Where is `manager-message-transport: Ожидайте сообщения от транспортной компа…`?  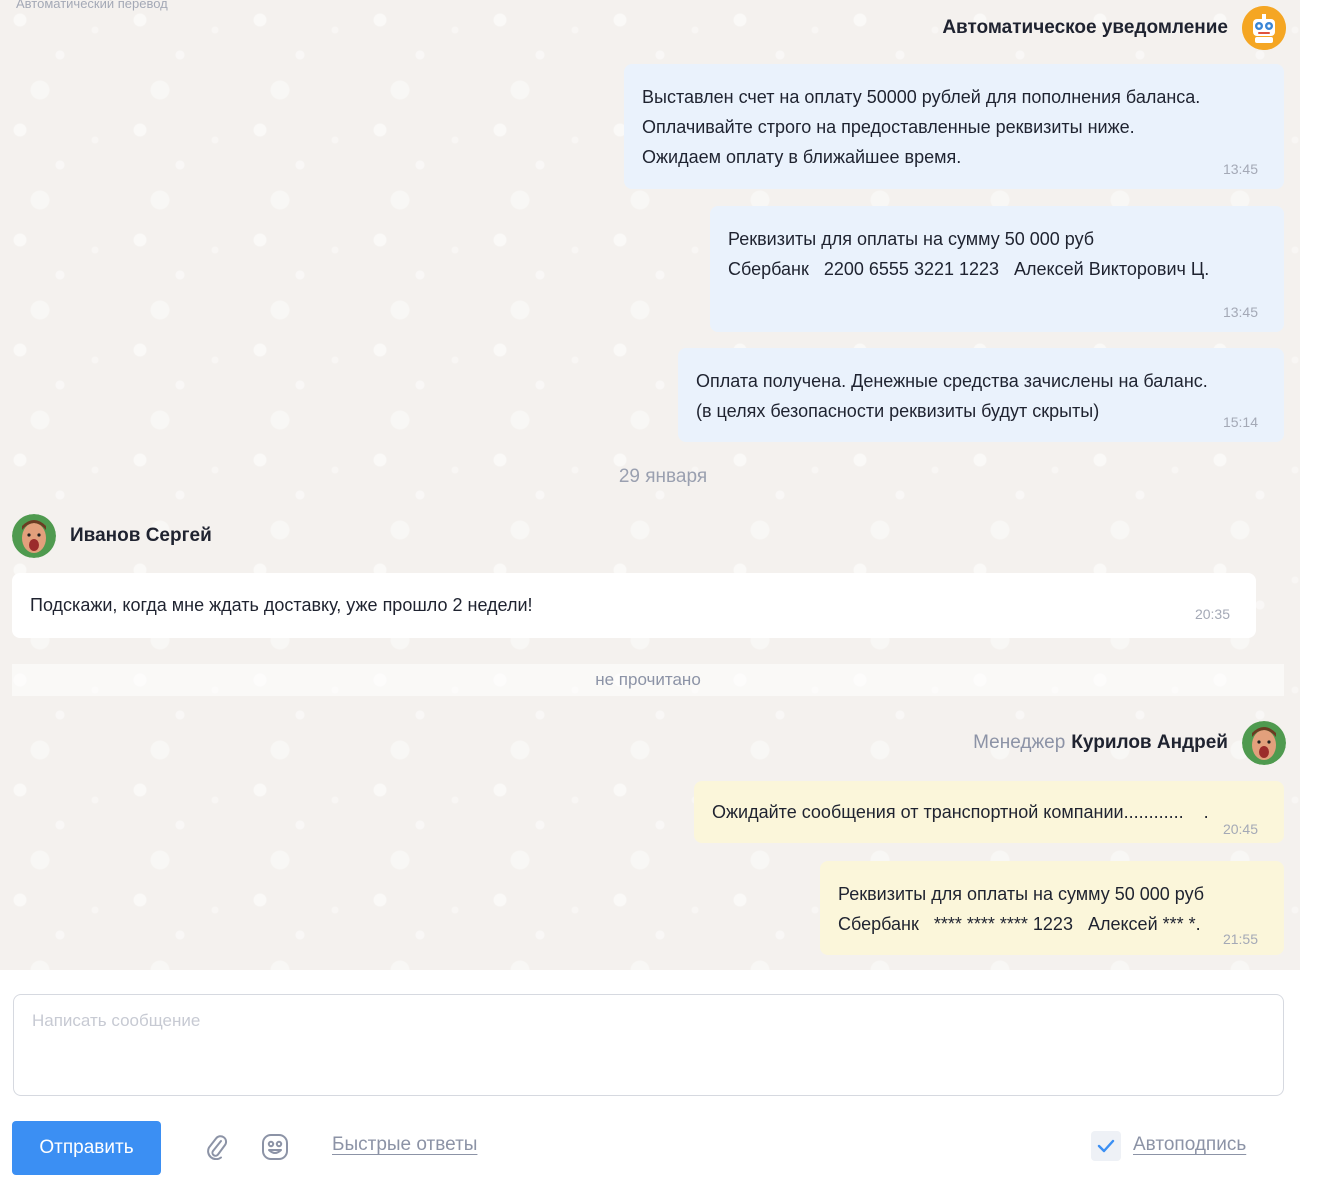 manager-message-transport: Ожидайте сообщения от транспортной компа… is located at coordinates (989, 812).